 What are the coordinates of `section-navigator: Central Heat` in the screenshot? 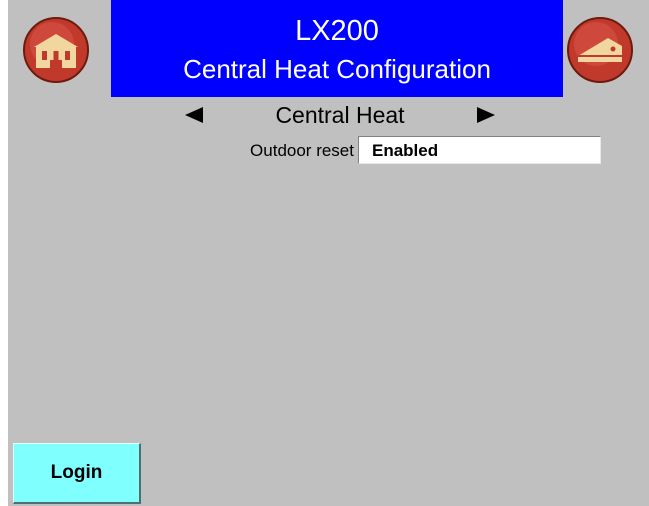 It's located at (343, 115).